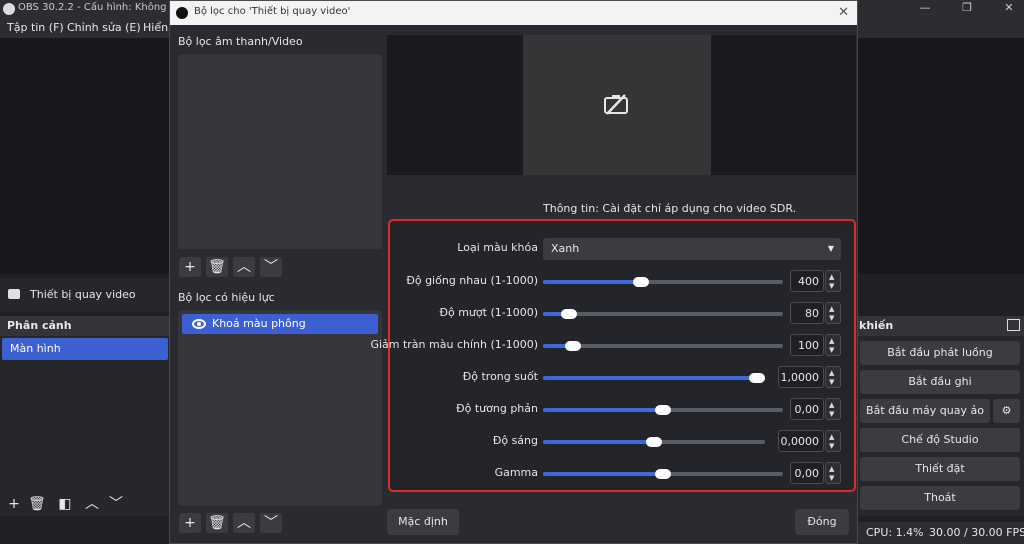 The height and width of the screenshot is (544, 1024). I want to click on close-button: Đóng, so click(822, 522).